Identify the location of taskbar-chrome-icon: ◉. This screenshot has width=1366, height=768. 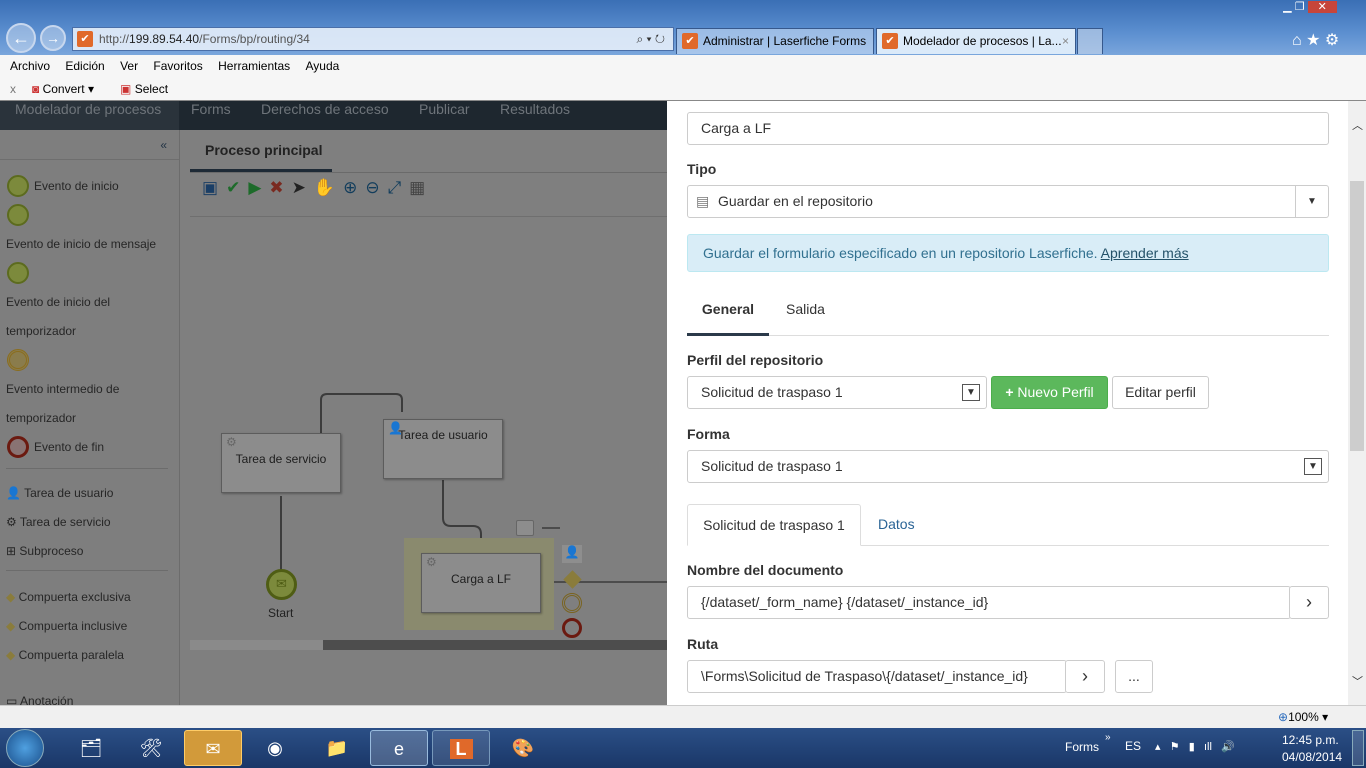
(275, 748).